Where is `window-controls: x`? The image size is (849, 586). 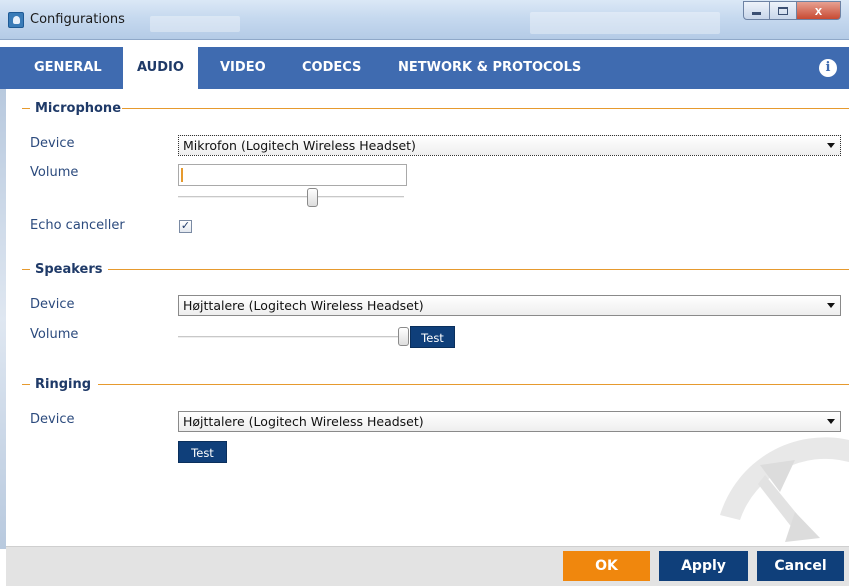
window-controls: x is located at coordinates (792, 11).